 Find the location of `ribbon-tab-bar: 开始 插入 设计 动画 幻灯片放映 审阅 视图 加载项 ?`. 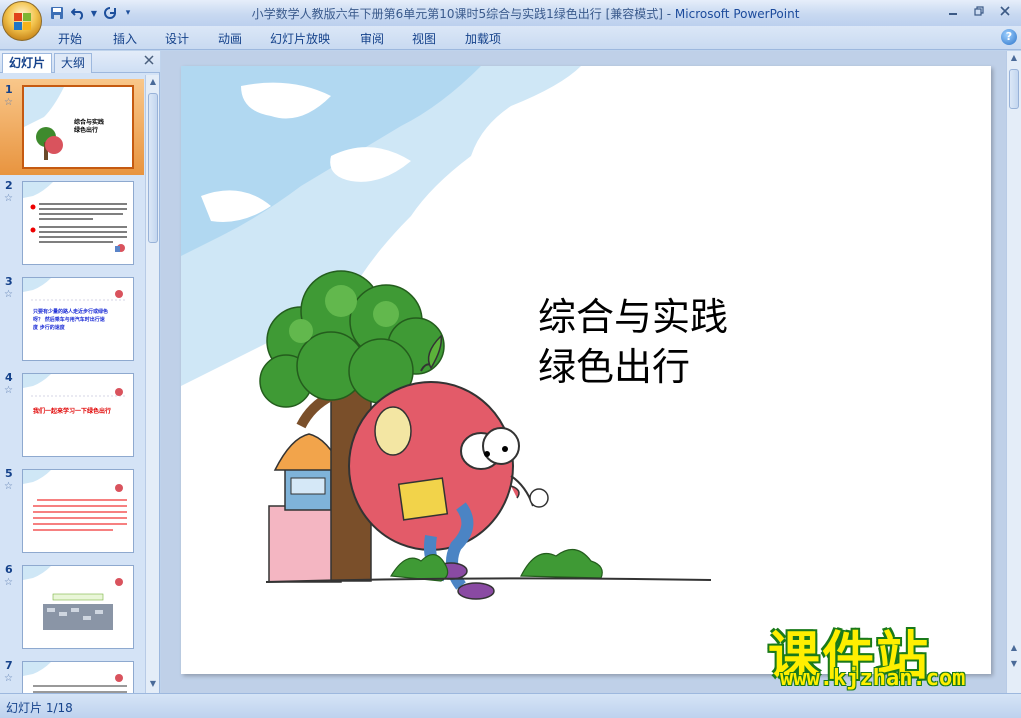

ribbon-tab-bar: 开始 插入 设计 动画 幻灯片放映 审阅 视图 加载项 ? is located at coordinates (510, 38).